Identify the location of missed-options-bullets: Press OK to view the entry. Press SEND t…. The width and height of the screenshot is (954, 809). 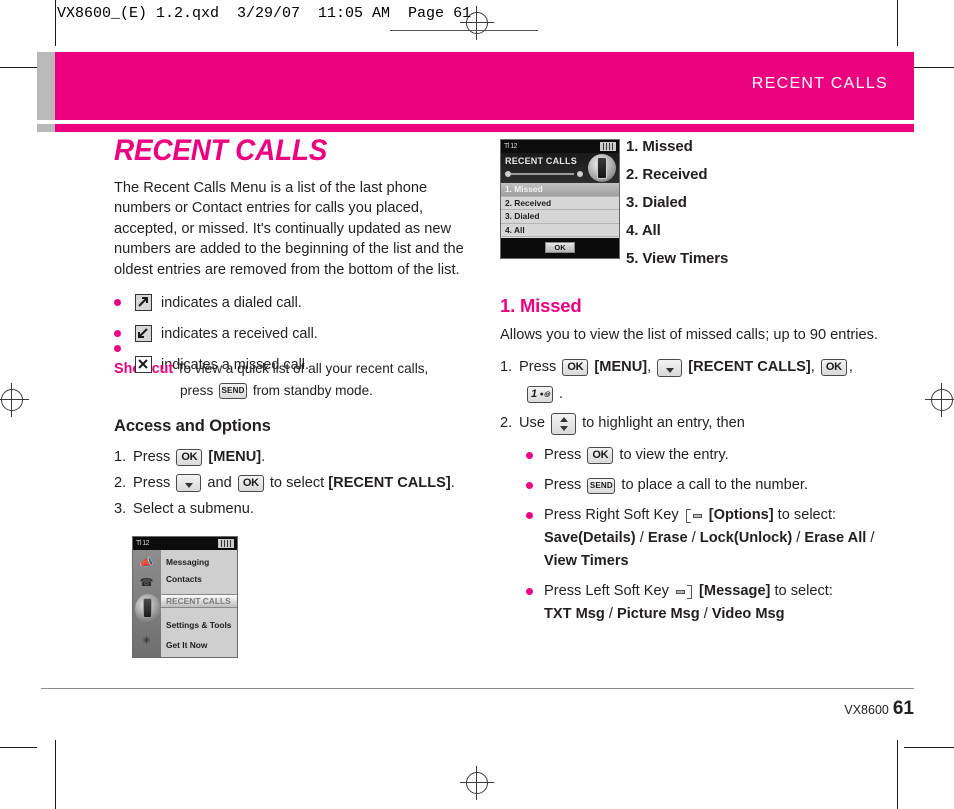
(720, 535).